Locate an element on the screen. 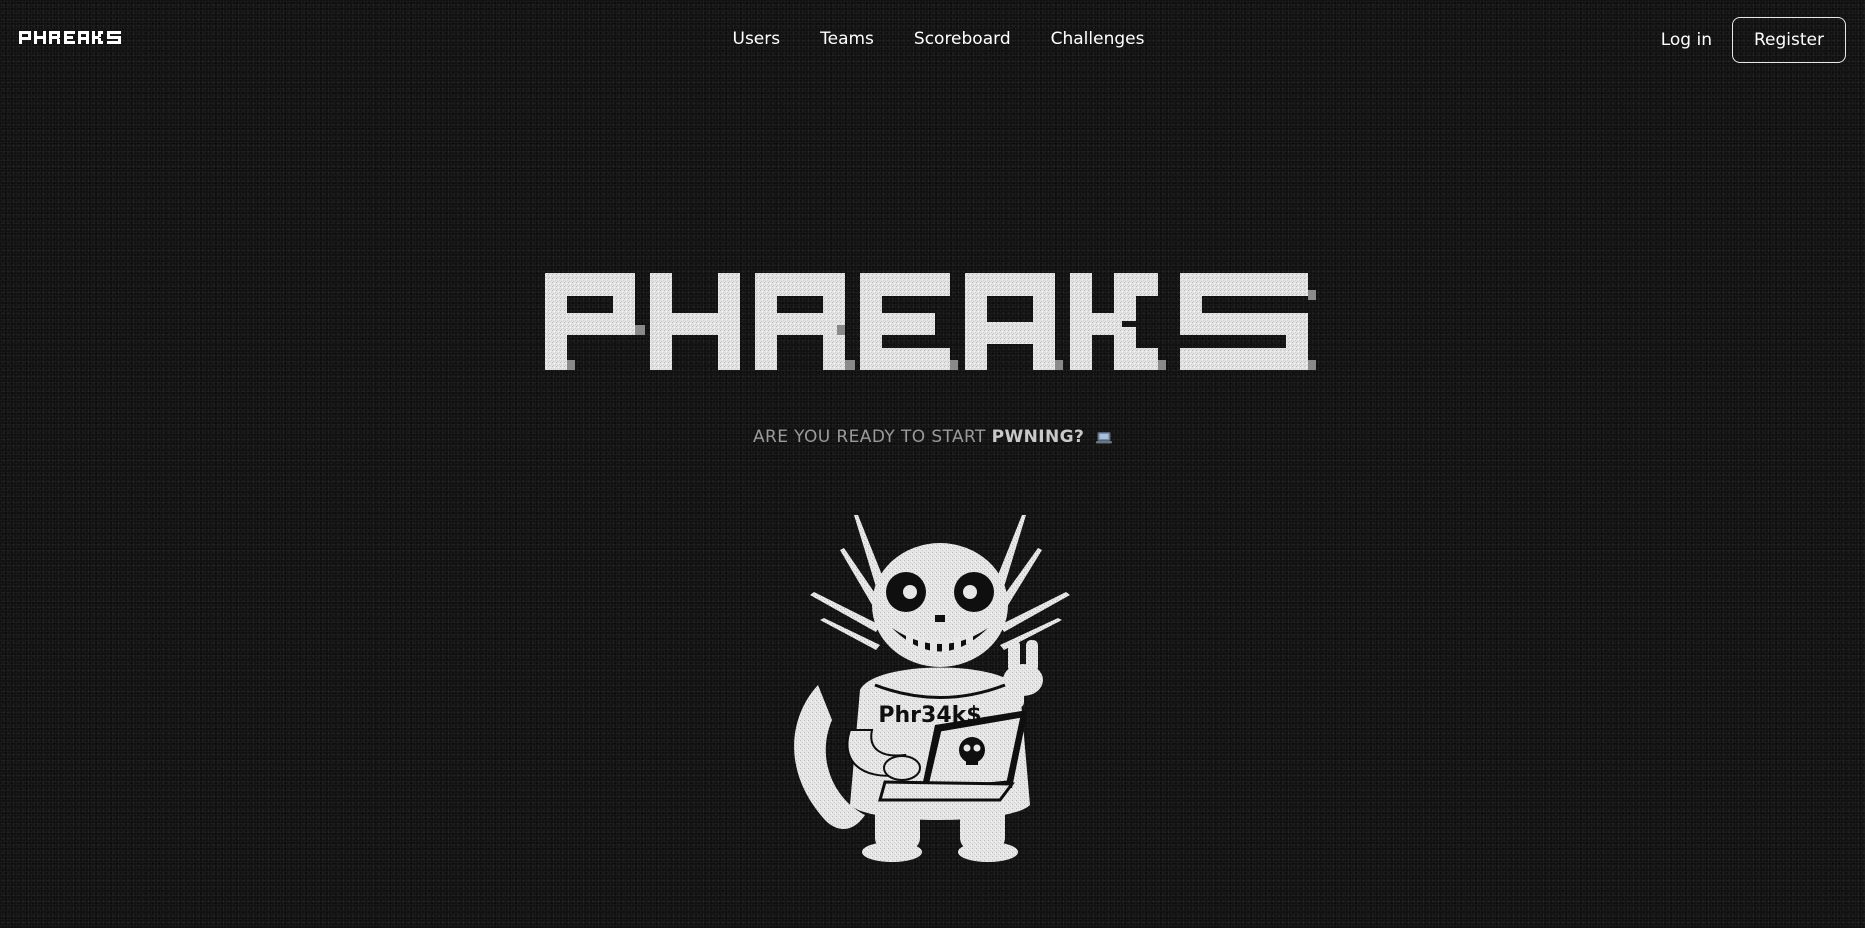 This screenshot has height=928, width=1865. auth-nav: Log in Register is located at coordinates (1753, 40).